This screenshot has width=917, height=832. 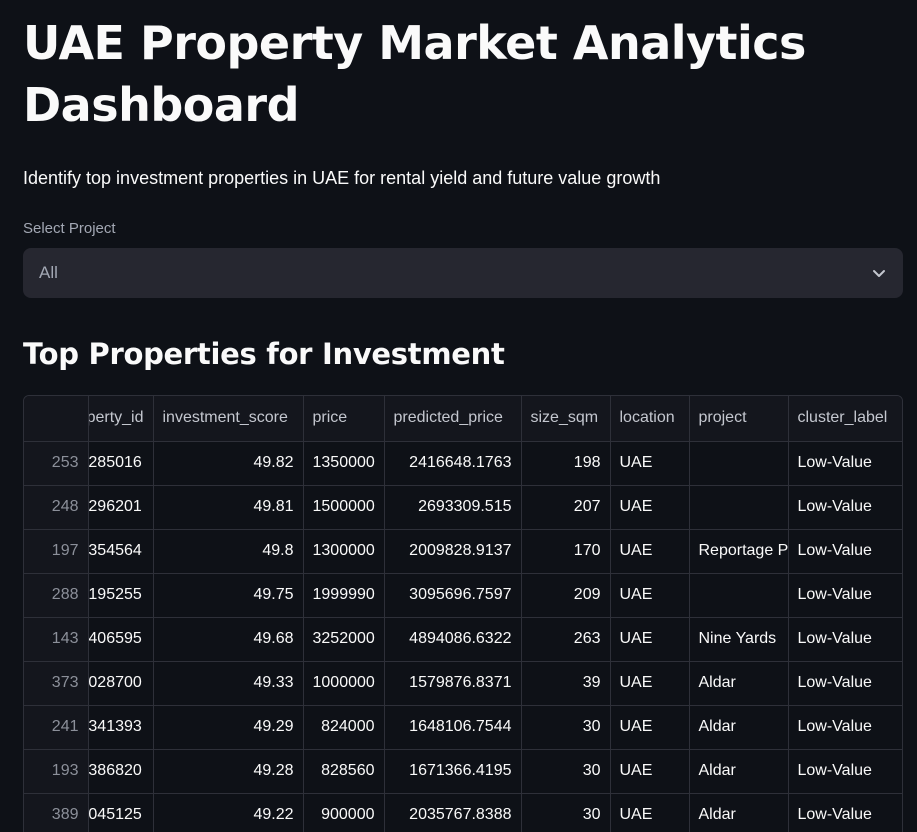 I want to click on column-header-location: location, so click(x=650, y=419).